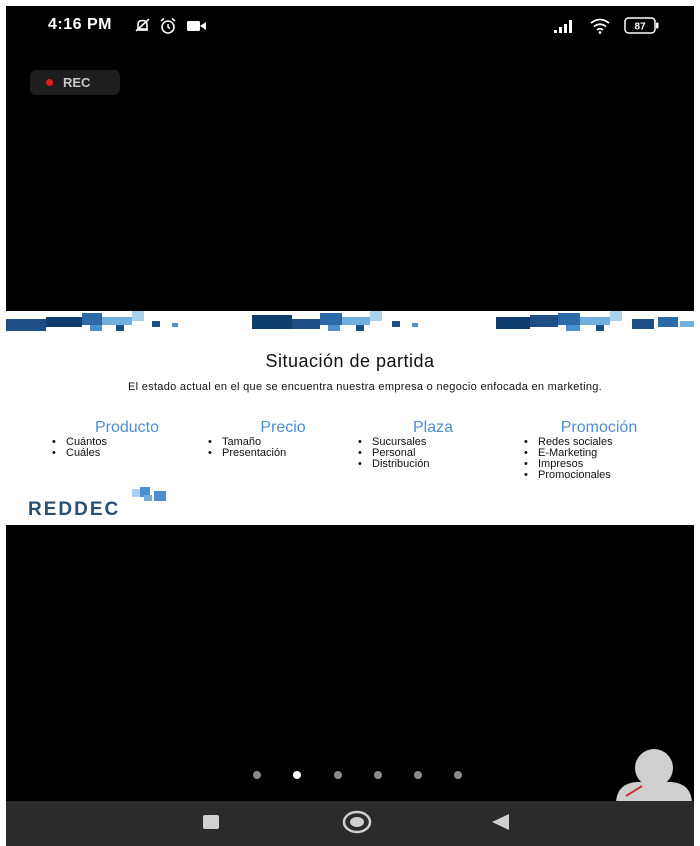 The image size is (700, 846). I want to click on column-heading: Precio, so click(283, 427).